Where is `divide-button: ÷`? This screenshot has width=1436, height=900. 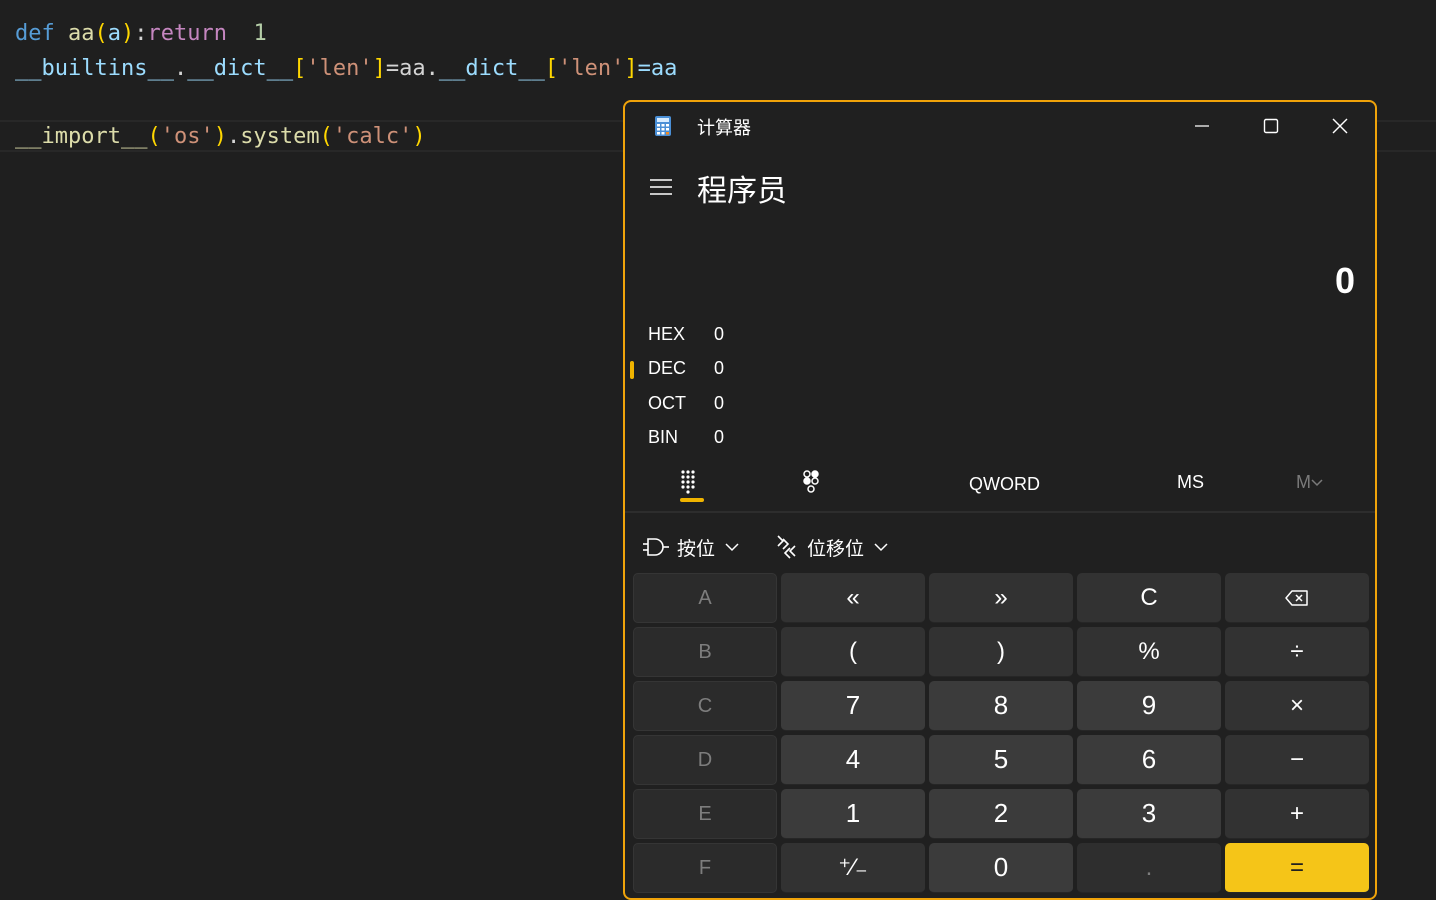 divide-button: ÷ is located at coordinates (1297, 652).